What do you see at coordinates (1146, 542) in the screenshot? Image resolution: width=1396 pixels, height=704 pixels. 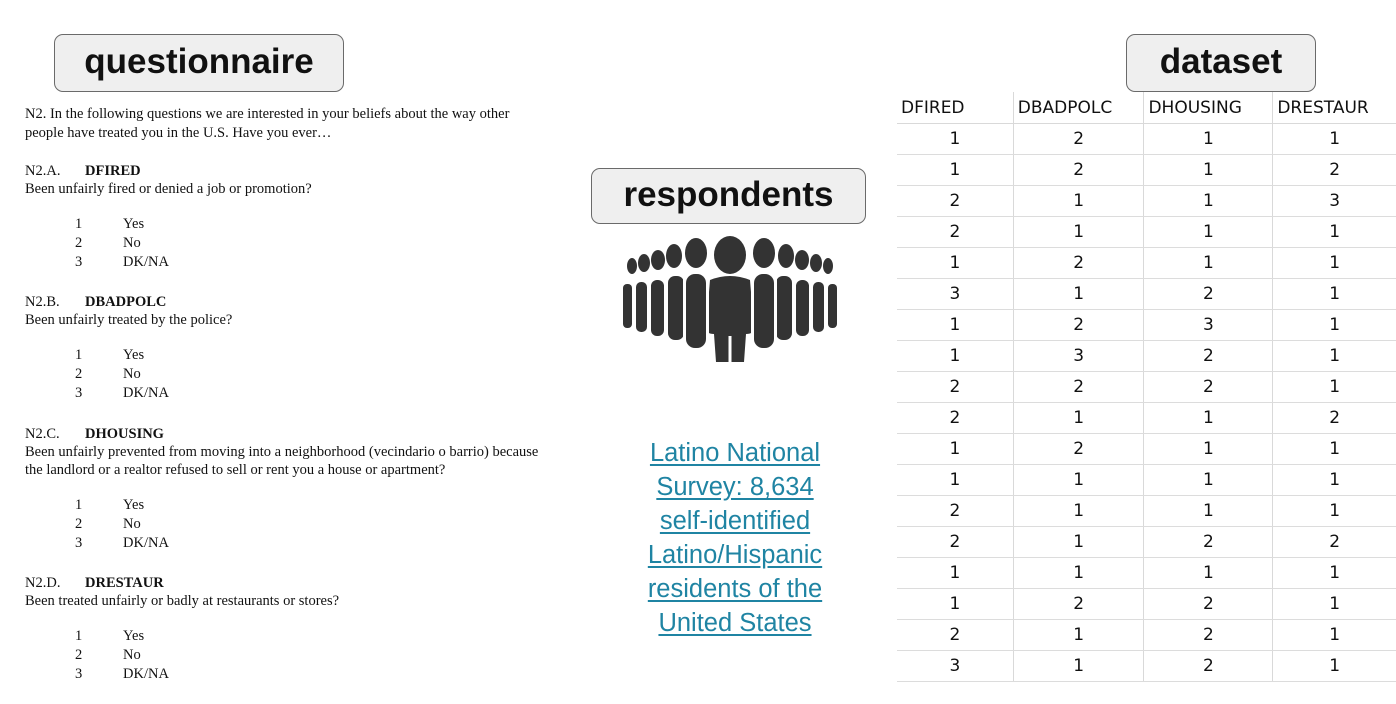 I see `table-row: 2122` at bounding box center [1146, 542].